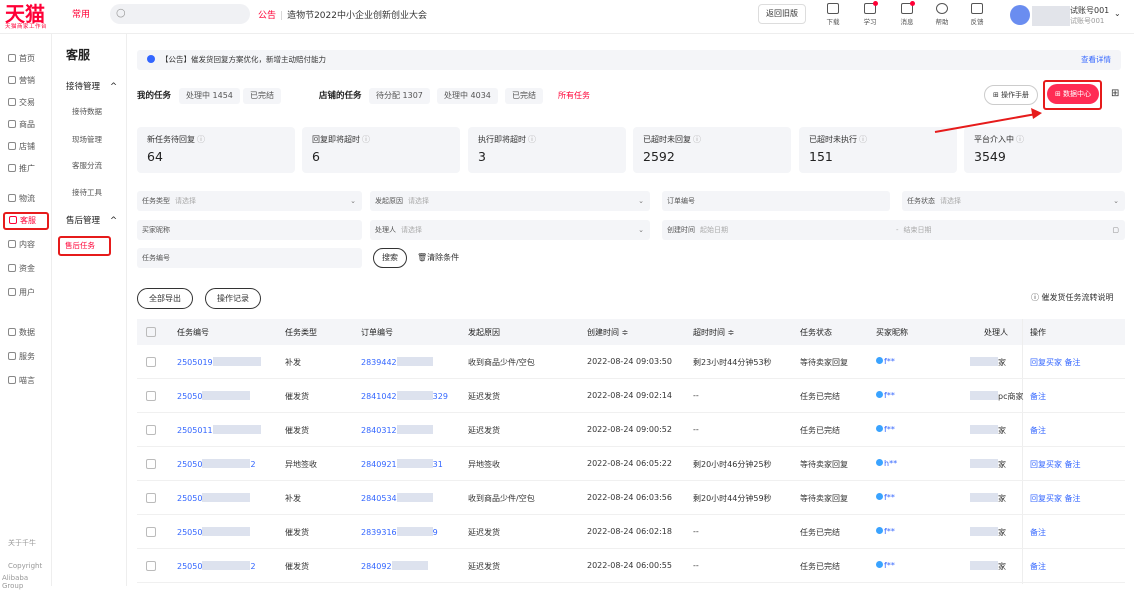 The height and width of the screenshot is (590, 1134). Describe the element at coordinates (510, 230) in the screenshot. I see `handler-select: 处理人 请选择 ⌄` at that location.